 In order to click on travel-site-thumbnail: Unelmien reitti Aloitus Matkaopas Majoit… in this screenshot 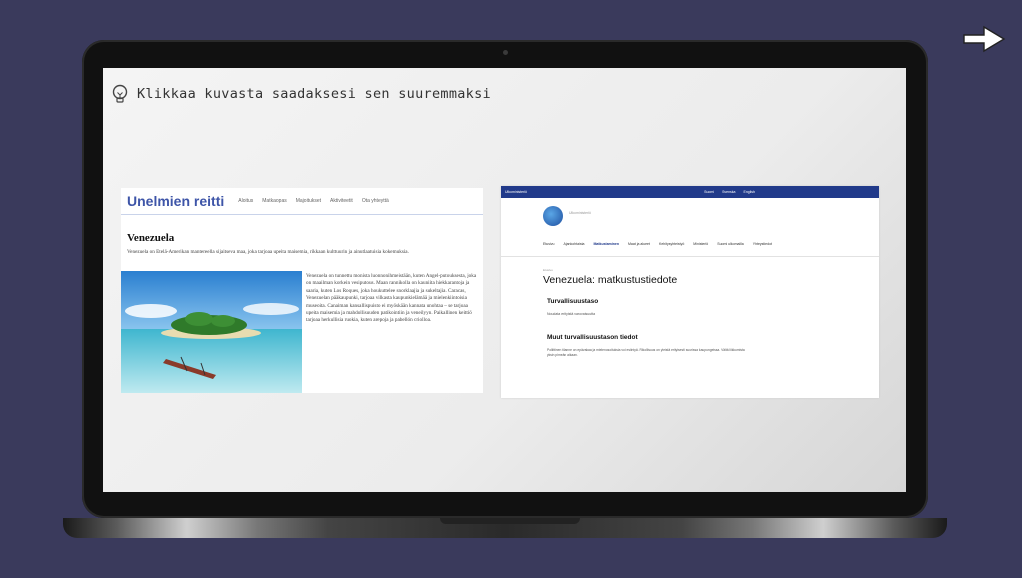, I will do `click(302, 290)`.